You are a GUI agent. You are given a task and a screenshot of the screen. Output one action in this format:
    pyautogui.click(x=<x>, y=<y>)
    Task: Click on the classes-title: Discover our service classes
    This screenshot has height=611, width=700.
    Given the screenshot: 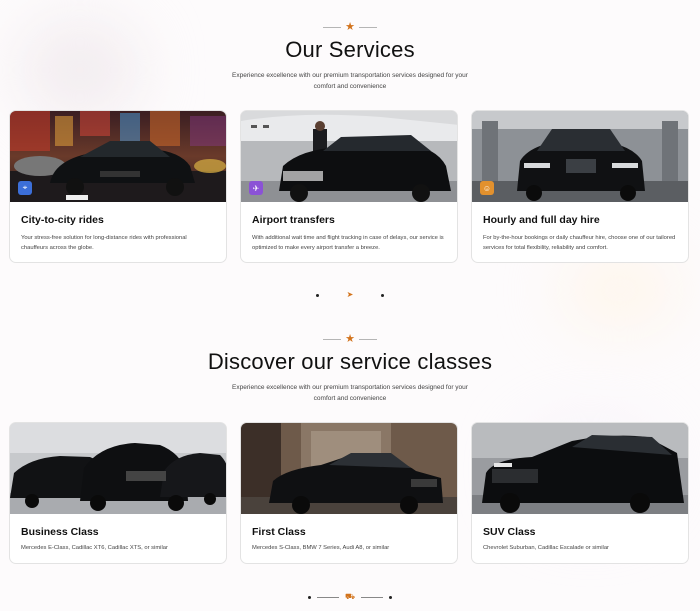 What is the action you would take?
    pyautogui.click(x=350, y=361)
    